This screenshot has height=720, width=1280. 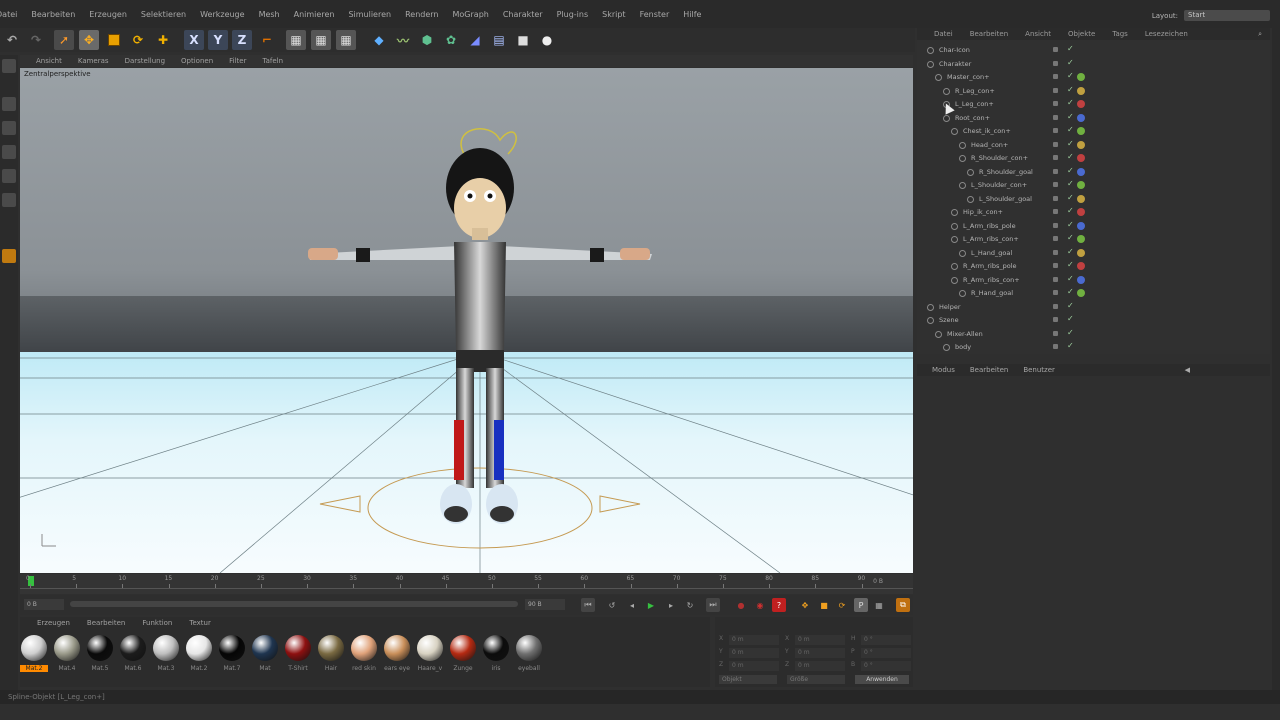 What do you see at coordinates (194, 40) in the screenshot?
I see `x-axis-lock-icon: X` at bounding box center [194, 40].